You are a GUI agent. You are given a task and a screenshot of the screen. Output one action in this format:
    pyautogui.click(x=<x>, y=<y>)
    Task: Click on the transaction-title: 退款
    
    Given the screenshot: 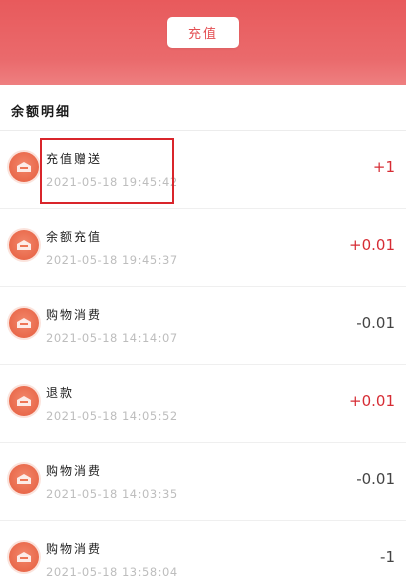 What is the action you would take?
    pyautogui.click(x=60, y=393)
    